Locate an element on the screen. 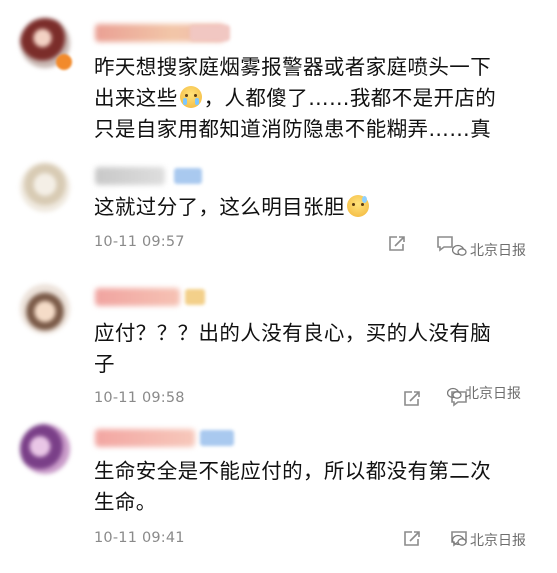 This screenshot has height=573, width=557. comment-text-line: 子 is located at coordinates (104, 364).